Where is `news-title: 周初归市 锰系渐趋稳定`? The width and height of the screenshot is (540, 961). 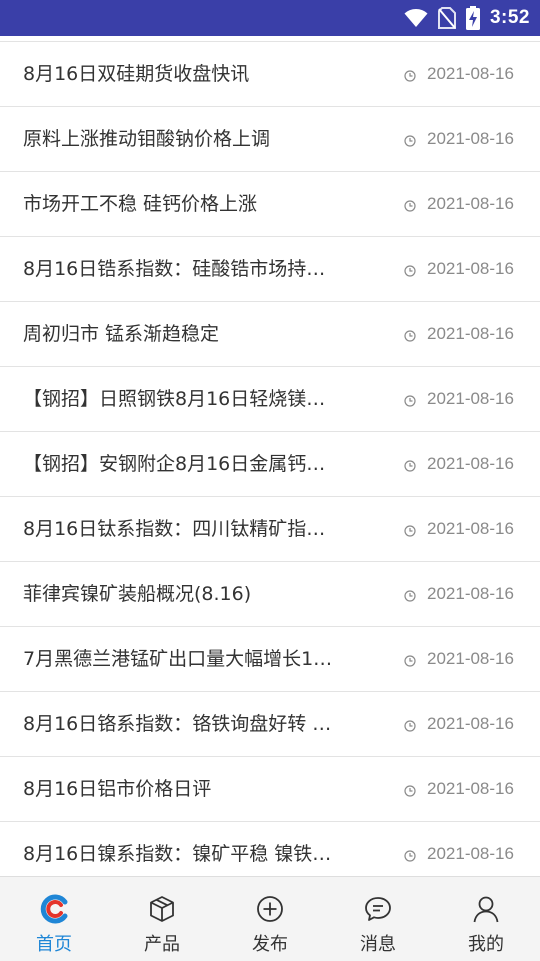
news-title: 周初归市 锰系渐趋稳定 is located at coordinates (121, 334).